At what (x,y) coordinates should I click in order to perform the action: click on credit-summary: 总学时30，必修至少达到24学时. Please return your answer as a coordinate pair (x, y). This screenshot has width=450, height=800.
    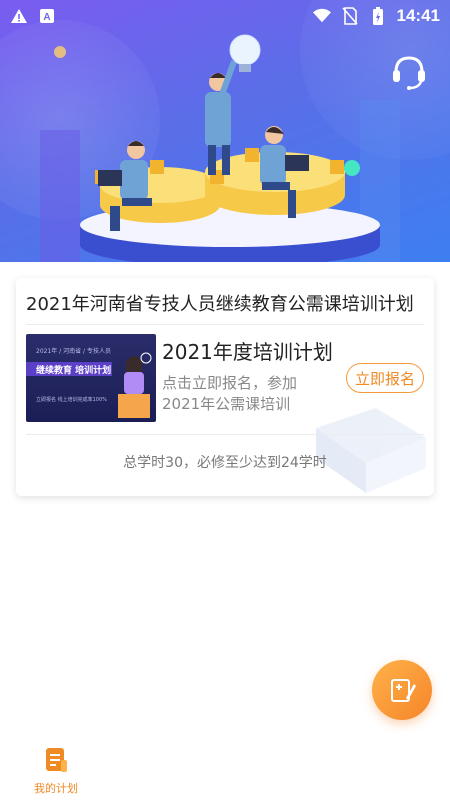
    Looking at the image, I should click on (225, 463).